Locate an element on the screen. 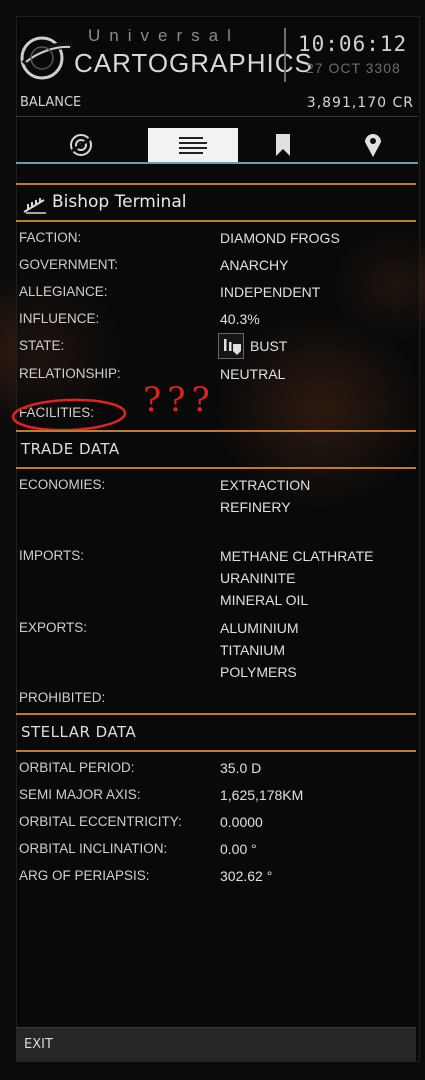 The height and width of the screenshot is (1080, 425). clock: 10:06:12 is located at coordinates (353, 44).